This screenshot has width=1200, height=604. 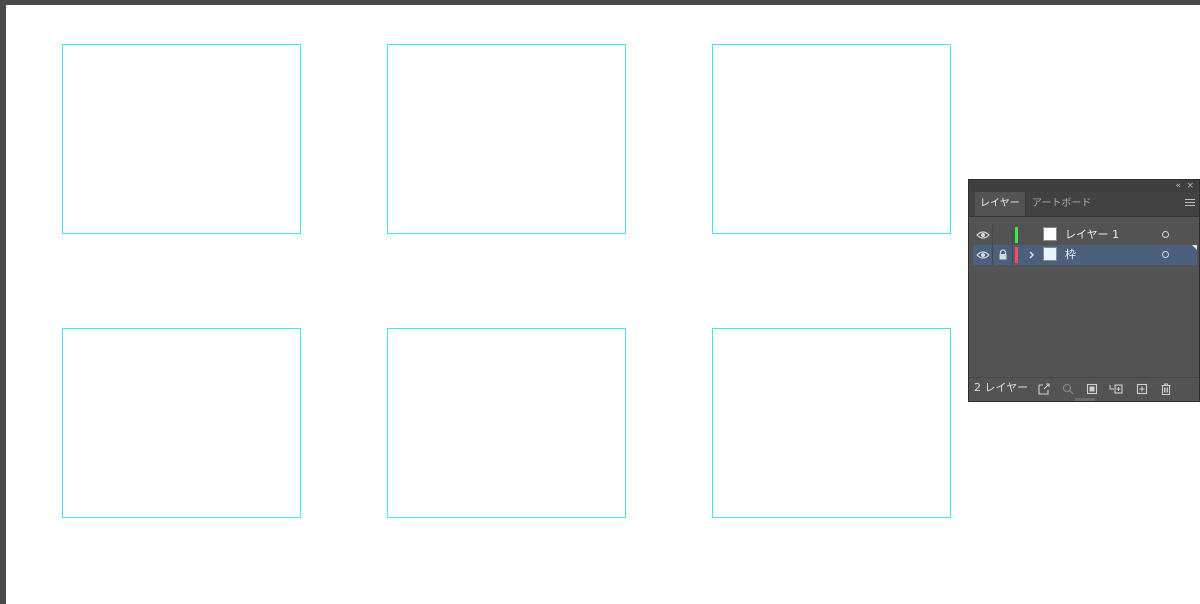 What do you see at coordinates (1166, 389) in the screenshot?
I see `trash-icon` at bounding box center [1166, 389].